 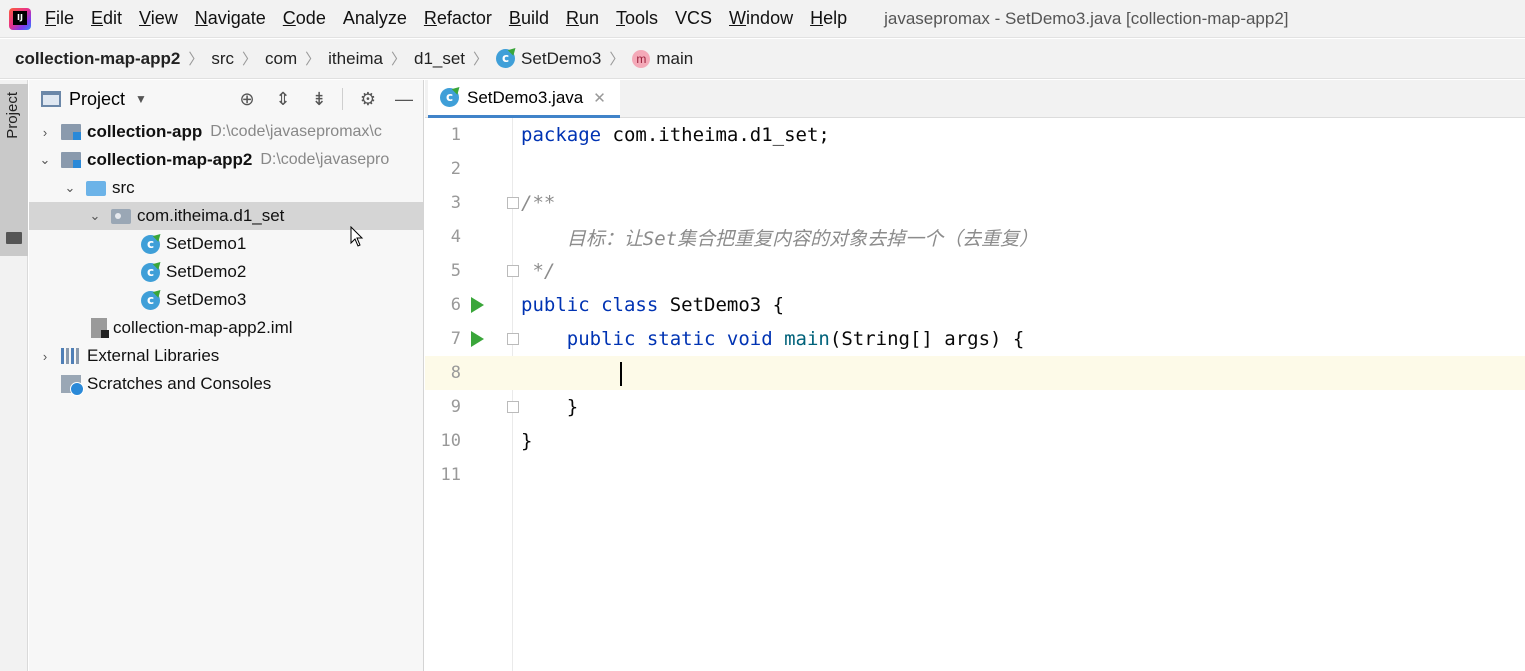 What do you see at coordinates (325, 159) in the screenshot?
I see `tree-item-path: D:\code\javasepro` at bounding box center [325, 159].